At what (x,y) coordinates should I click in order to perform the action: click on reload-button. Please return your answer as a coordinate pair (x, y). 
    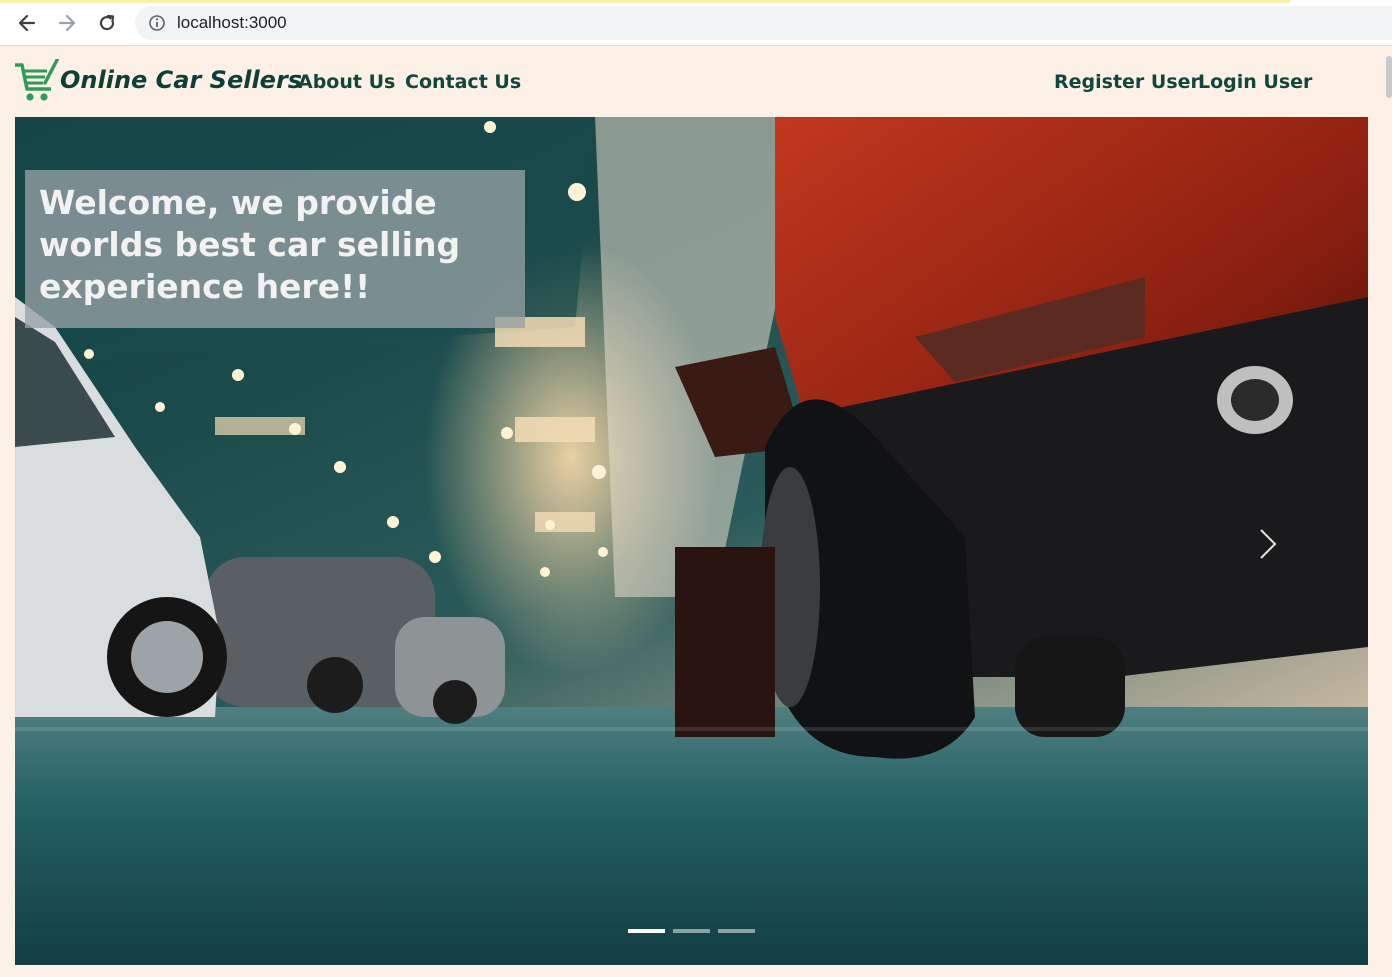
    Looking at the image, I should click on (107, 23).